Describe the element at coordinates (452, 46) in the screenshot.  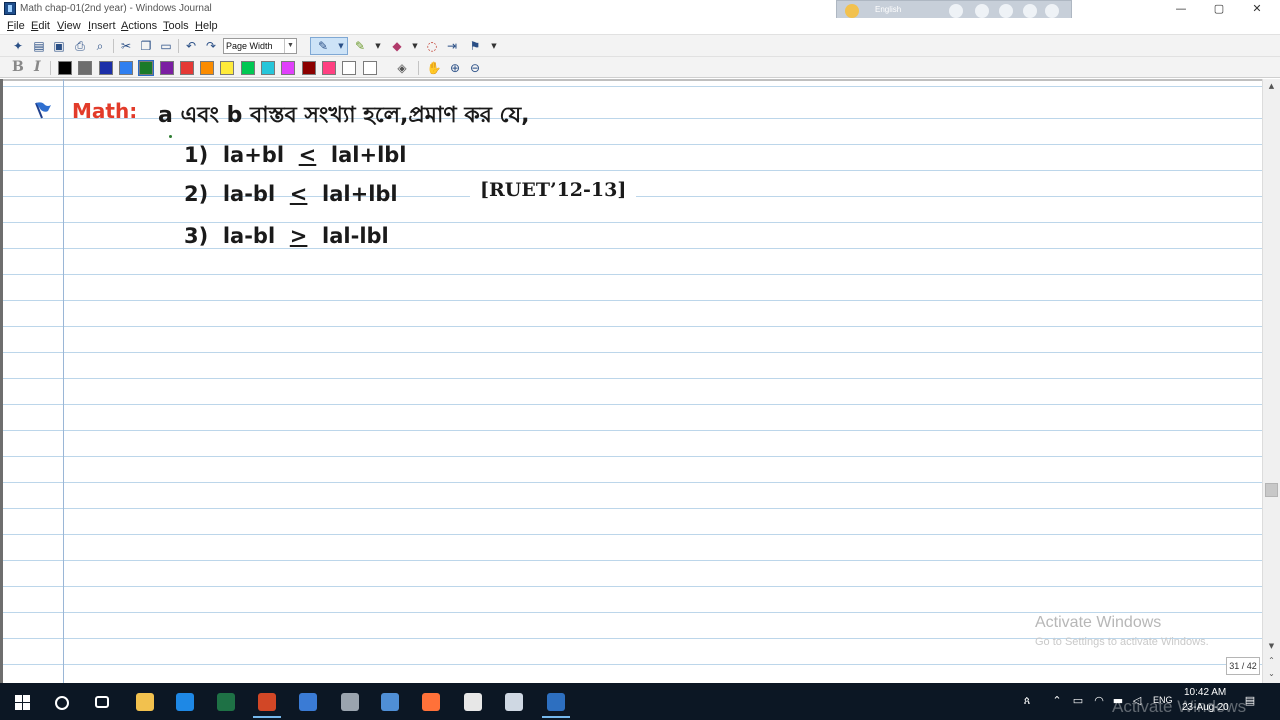
I see `insert-space-icon: ⇥` at that location.